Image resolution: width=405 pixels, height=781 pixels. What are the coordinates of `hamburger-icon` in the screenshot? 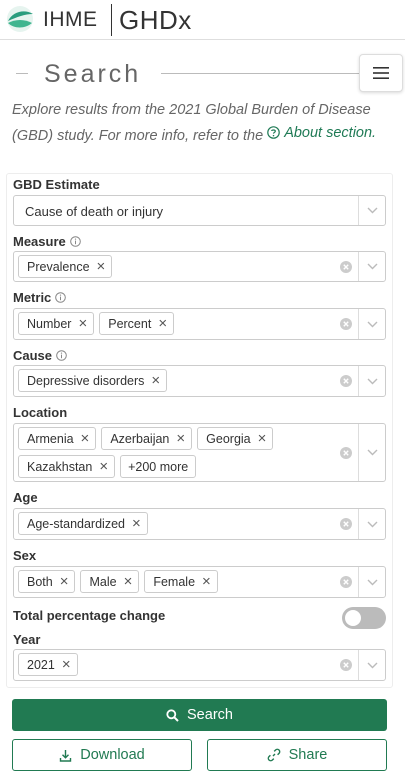 It's located at (381, 73).